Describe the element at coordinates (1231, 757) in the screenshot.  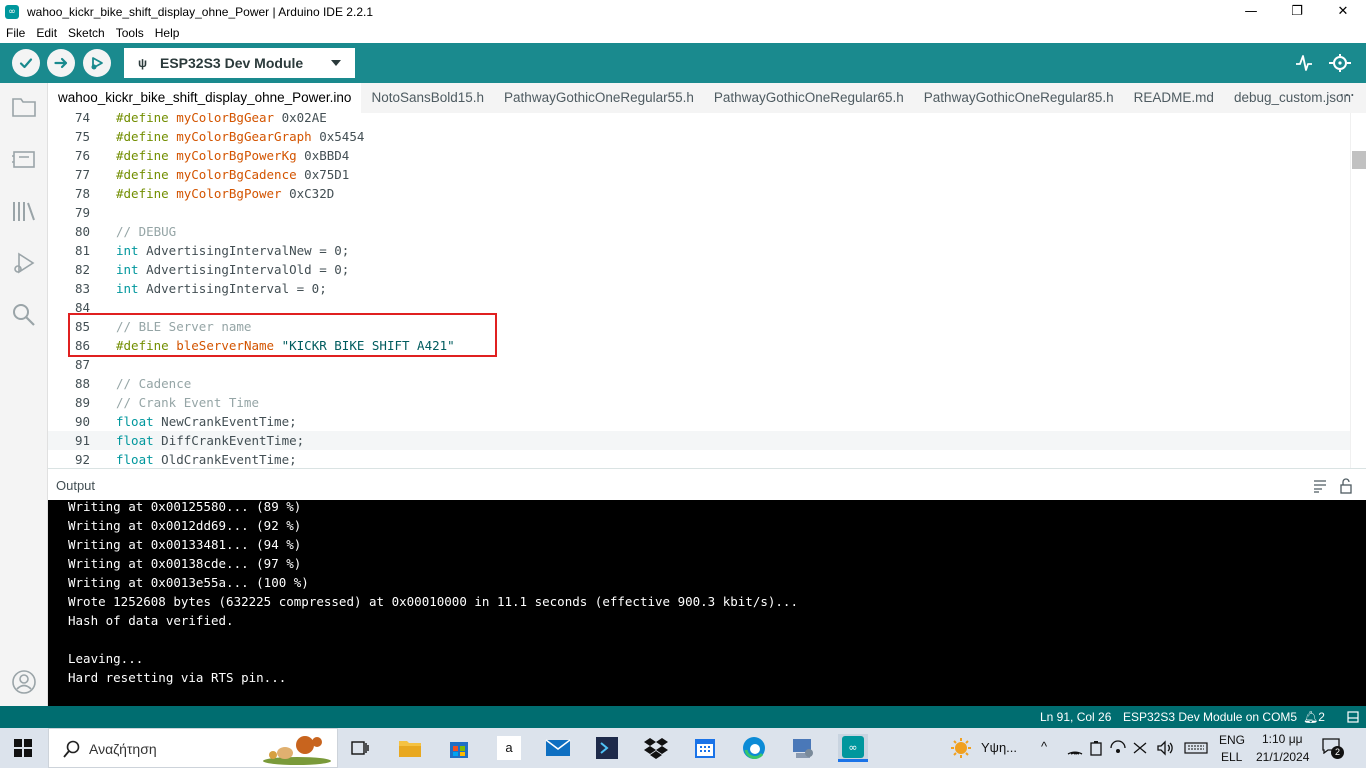
I see `language-bottom: ELL` at that location.